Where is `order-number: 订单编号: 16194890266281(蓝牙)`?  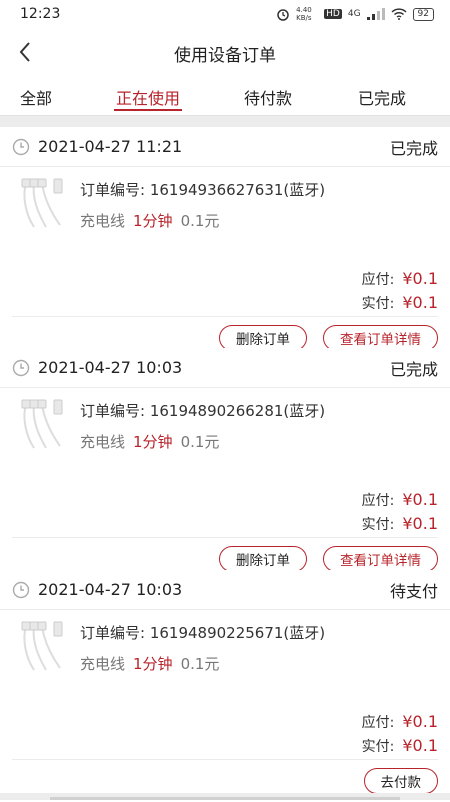 order-number: 订单编号: 16194890266281(蓝牙) is located at coordinates (203, 411).